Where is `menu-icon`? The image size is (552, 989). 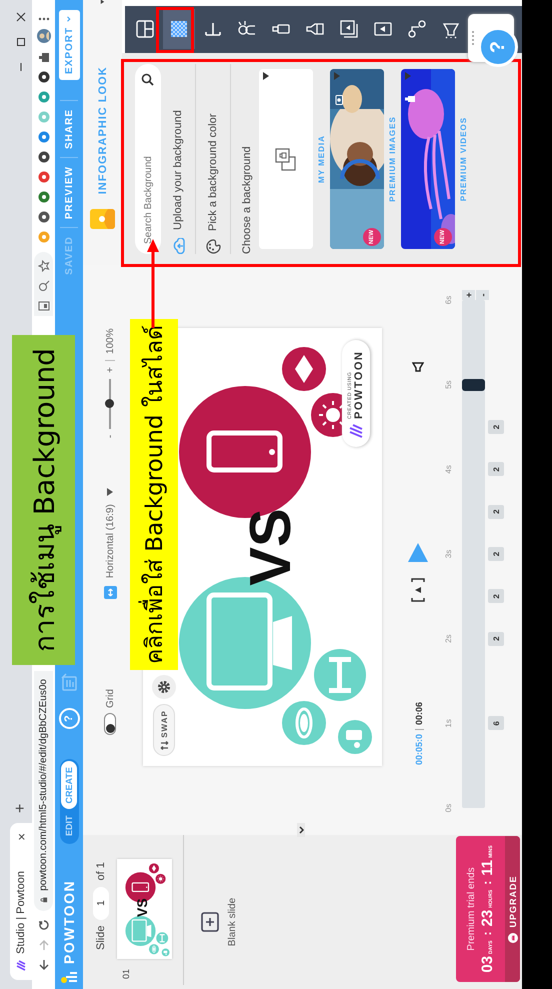
menu-icon is located at coordinates (43, 19).